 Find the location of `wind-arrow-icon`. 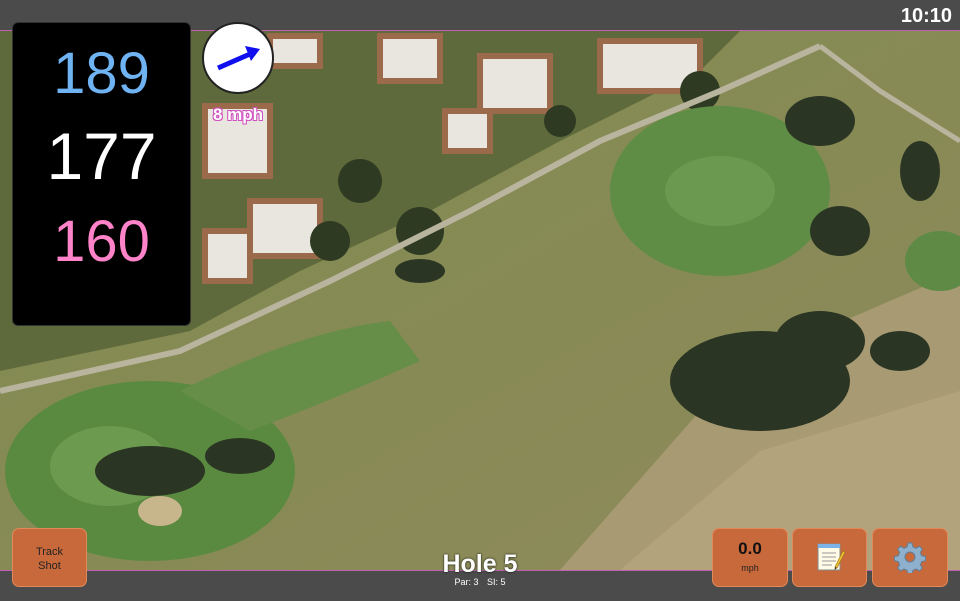

wind-arrow-icon is located at coordinates (238, 58).